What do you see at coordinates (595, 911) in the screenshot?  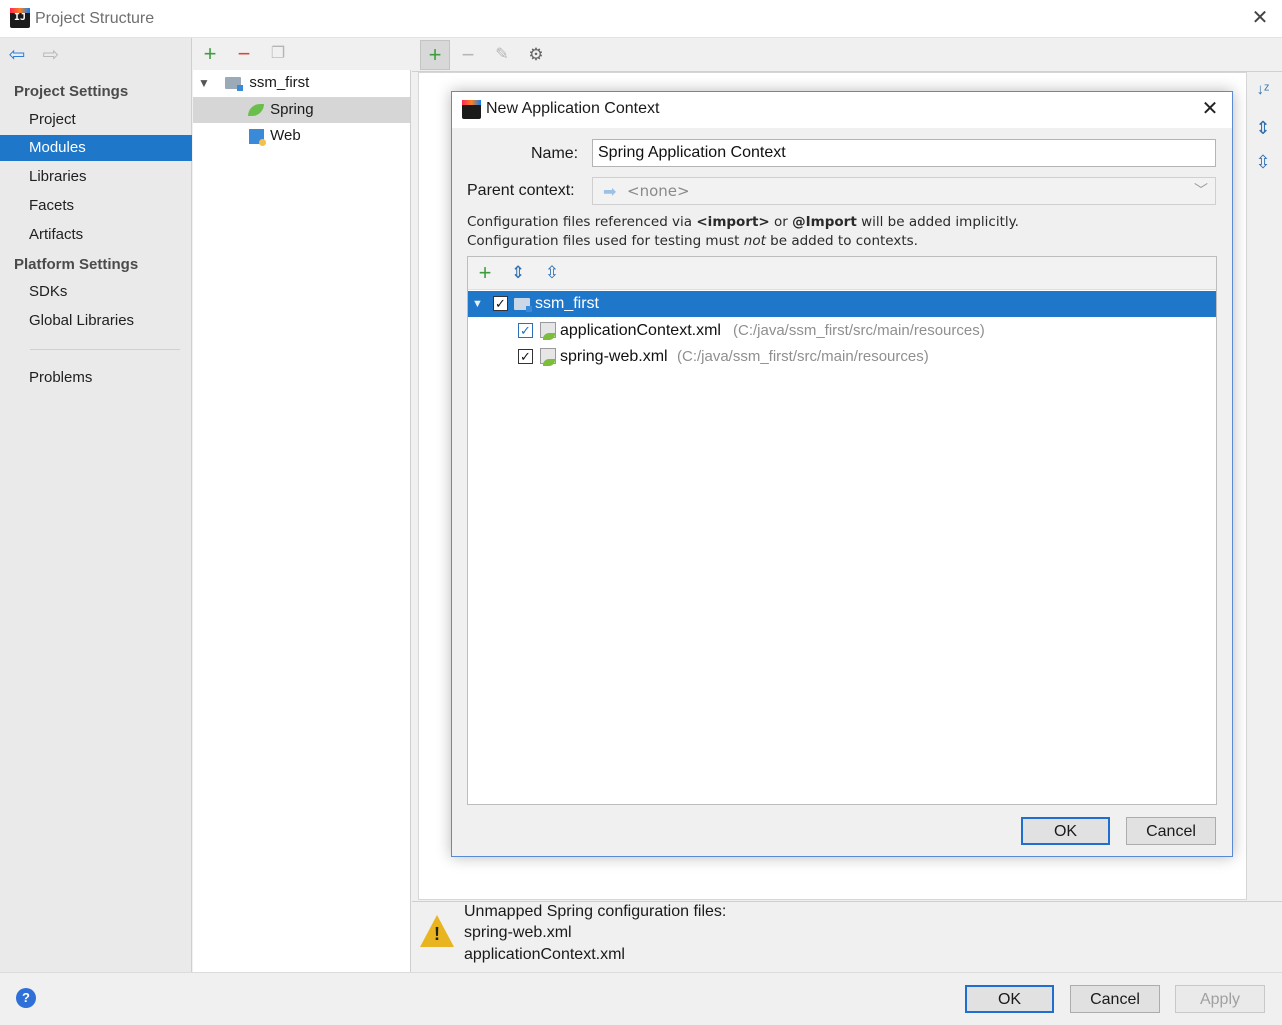 I see `warning-title: Unmapped Spring configuration files:` at bounding box center [595, 911].